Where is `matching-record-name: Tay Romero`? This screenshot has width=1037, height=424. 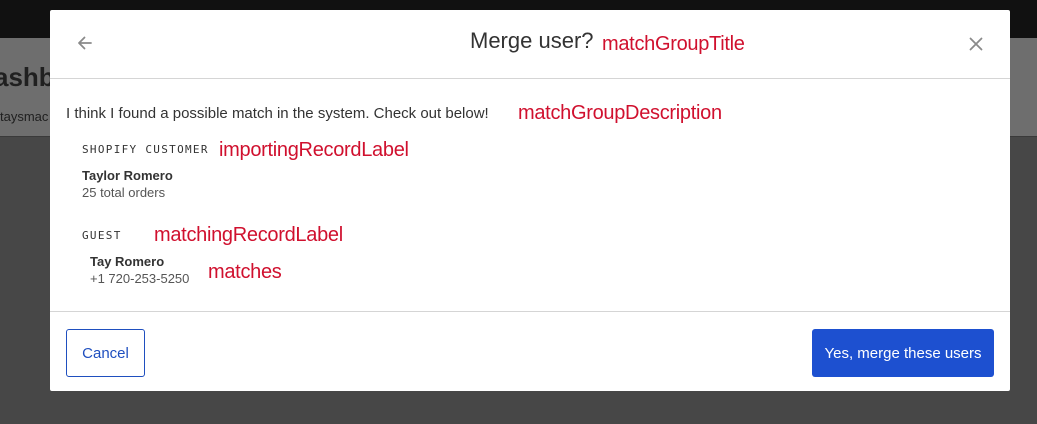 matching-record-name: Tay Romero is located at coordinates (127, 261).